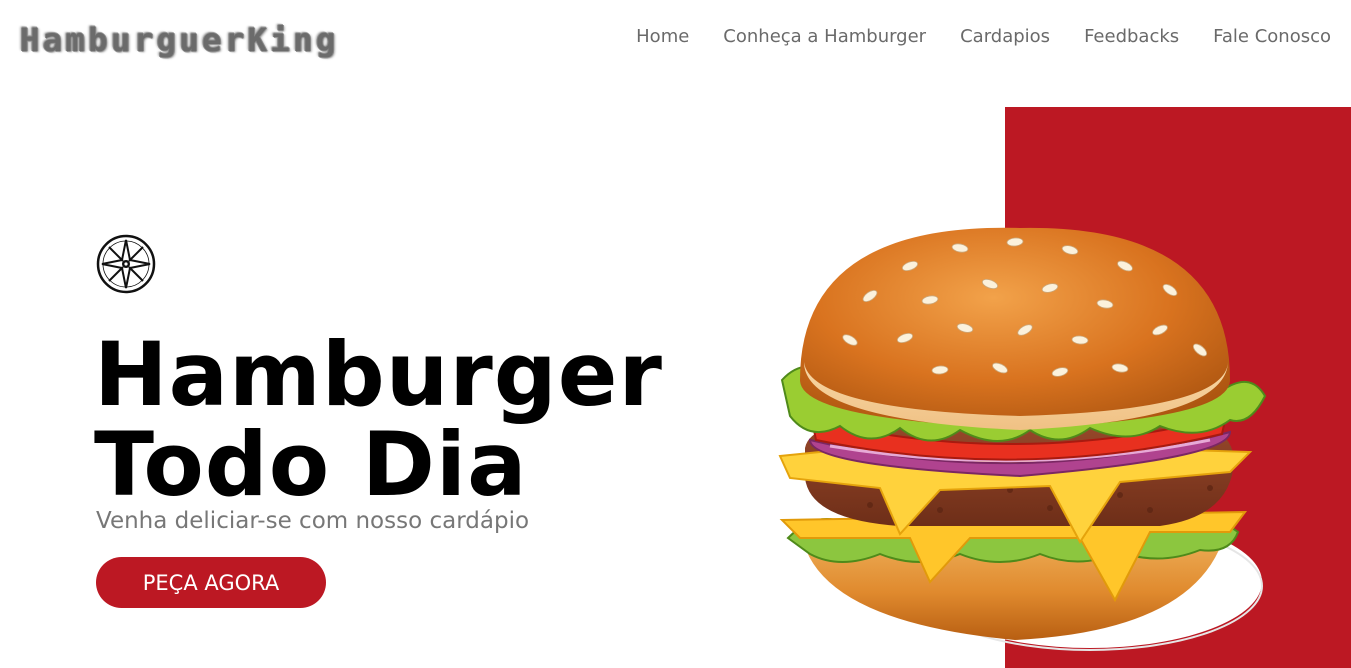  Describe the element at coordinates (126, 264) in the screenshot. I see `compass-star-icon` at that location.